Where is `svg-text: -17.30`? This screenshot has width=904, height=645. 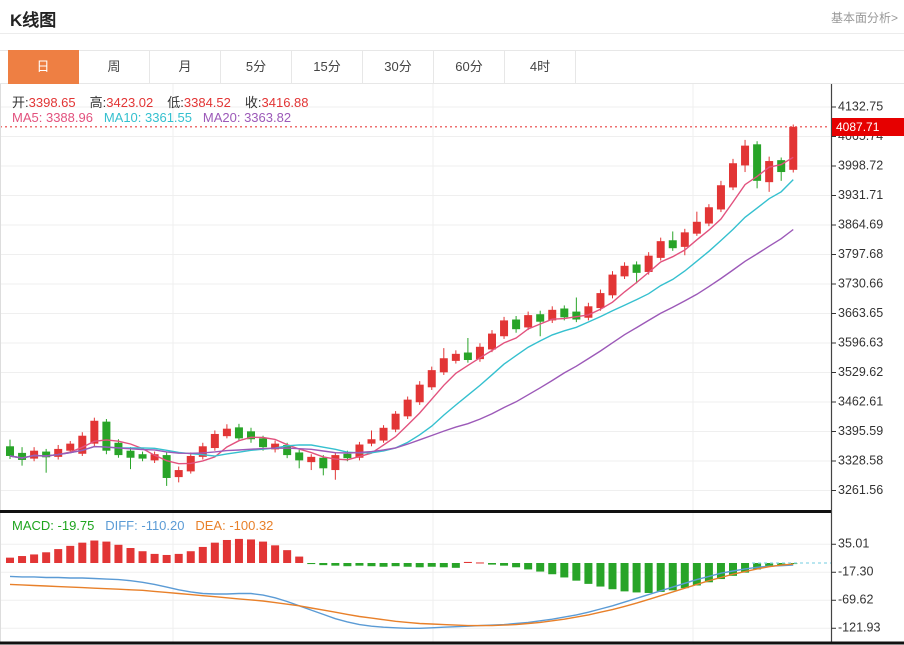
svg-text: -17.30 is located at coordinates (855, 572).